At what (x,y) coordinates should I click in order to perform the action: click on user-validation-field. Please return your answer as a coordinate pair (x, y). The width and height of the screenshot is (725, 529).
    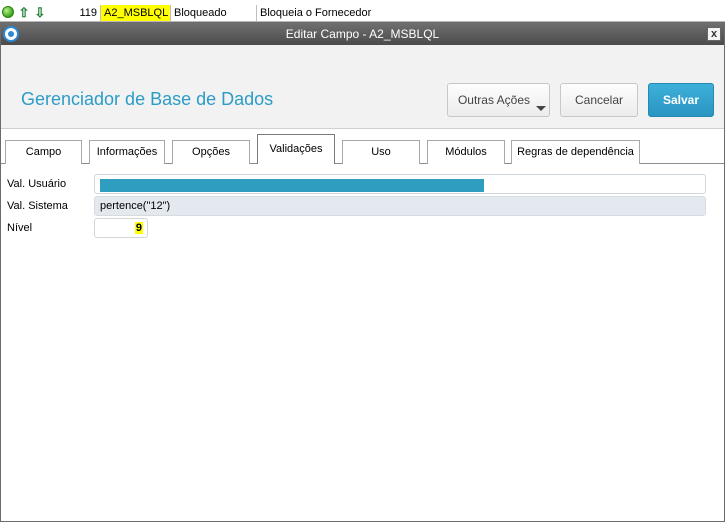
    Looking at the image, I should click on (400, 184).